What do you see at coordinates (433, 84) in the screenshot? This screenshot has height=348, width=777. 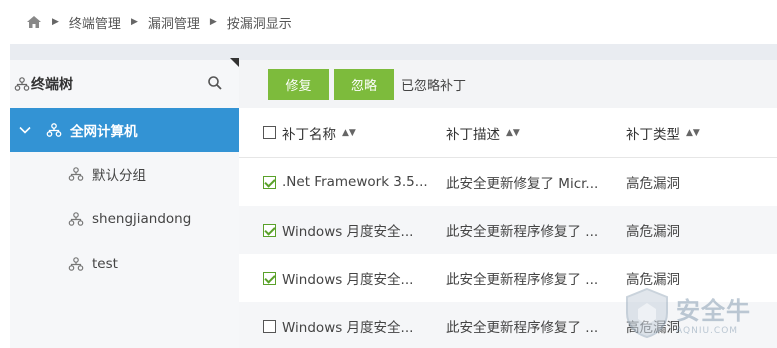 I see `ignored-patches-link: 已忽略补丁` at bounding box center [433, 84].